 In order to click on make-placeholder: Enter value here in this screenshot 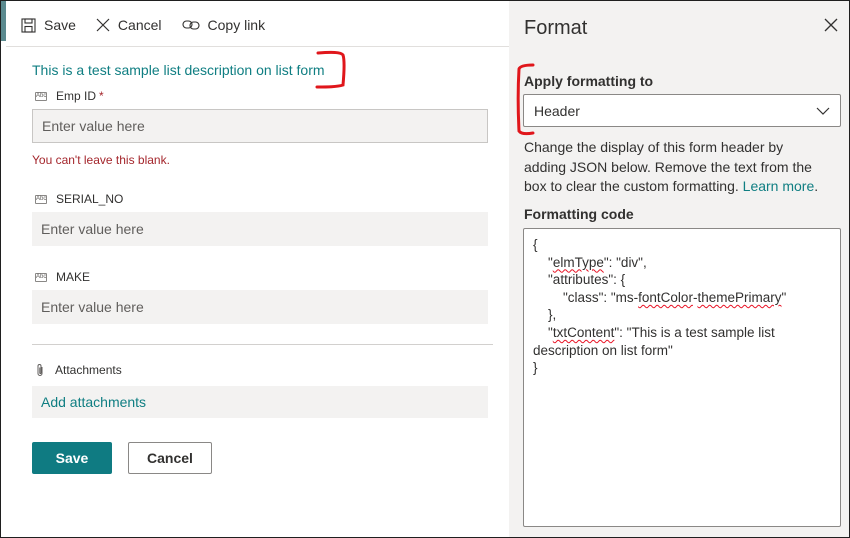, I will do `click(92, 307)`.